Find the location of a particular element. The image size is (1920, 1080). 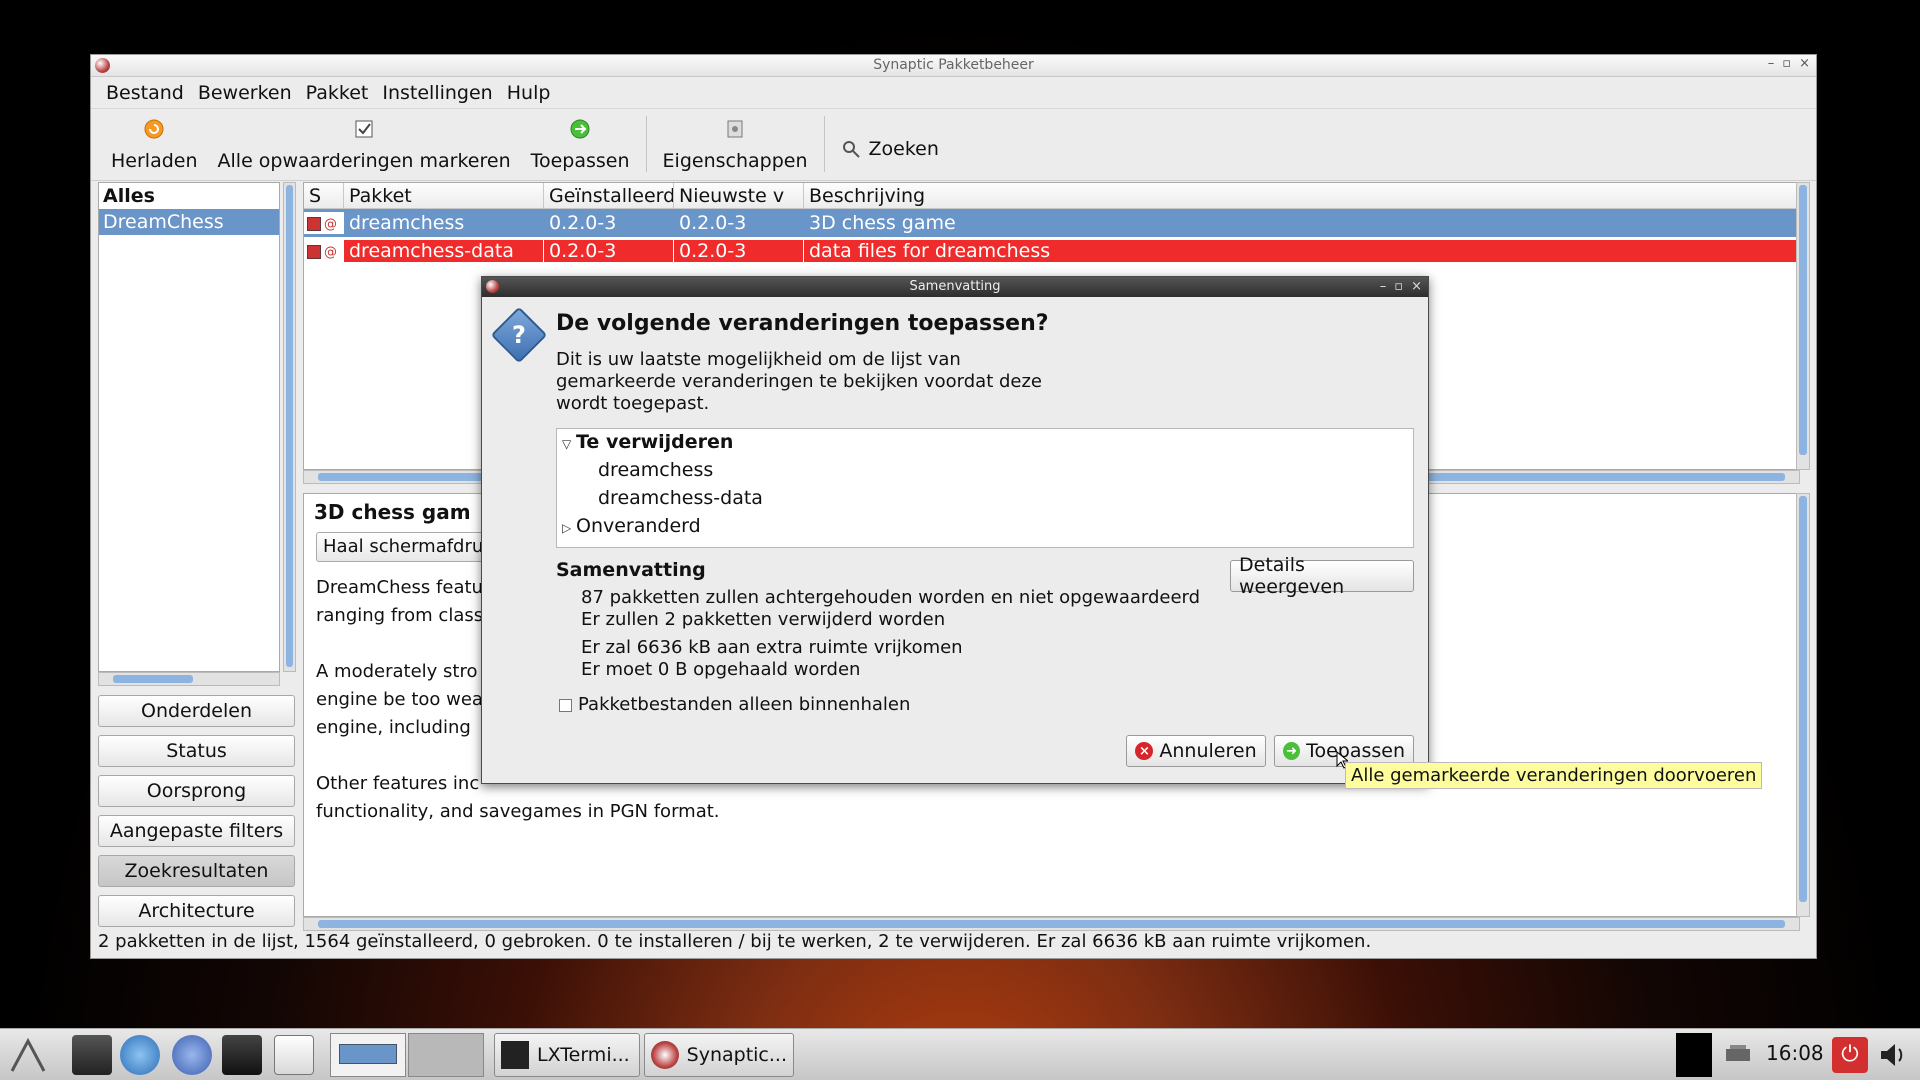

network-status-icon is located at coordinates (1738, 1055).